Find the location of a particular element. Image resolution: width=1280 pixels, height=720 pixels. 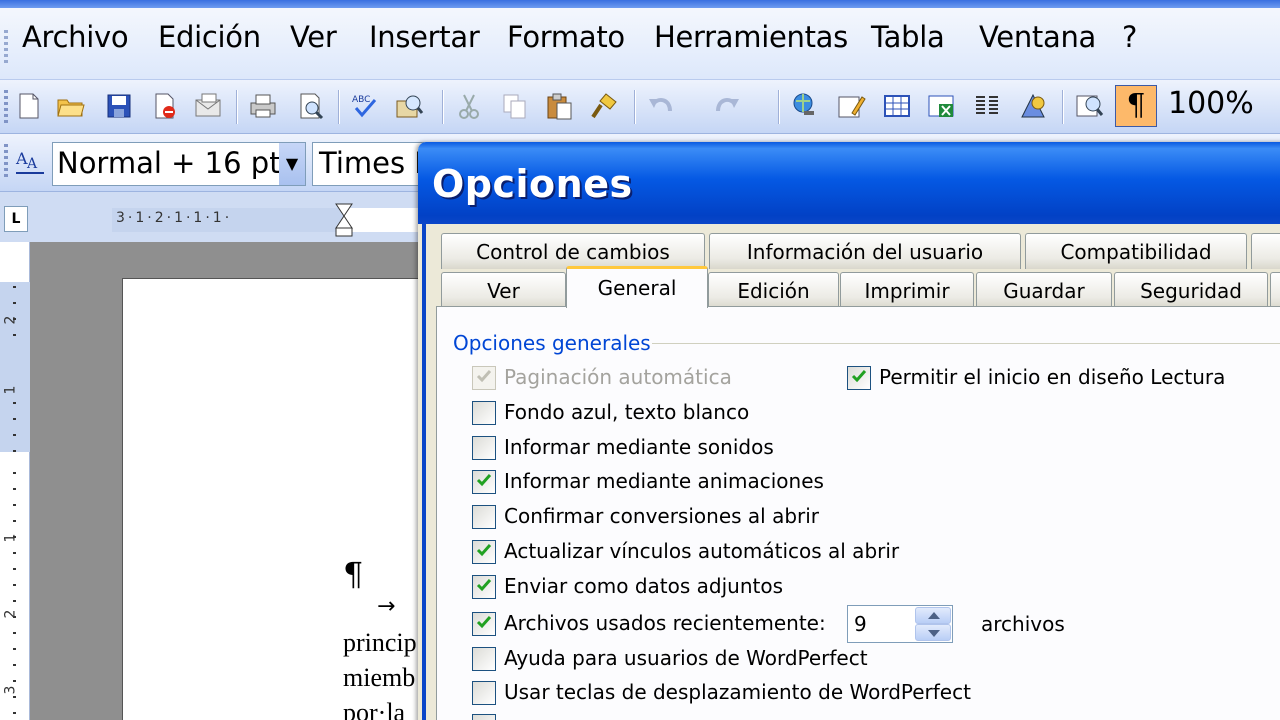

vertical-ruler: 2 1 1 2 3 is located at coordinates (15, 481).